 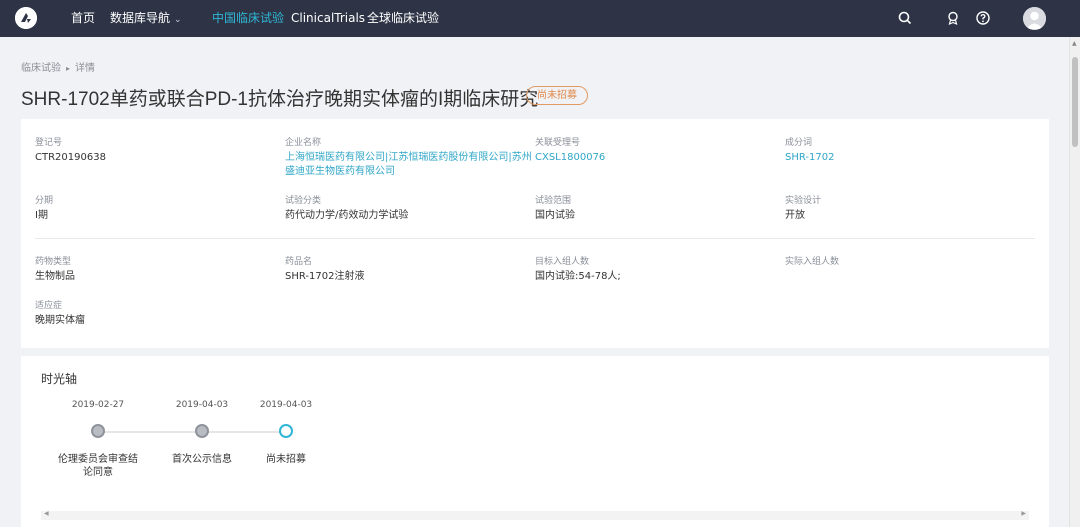 What do you see at coordinates (60, 320) in the screenshot?
I see `field-value: 晚期实体瘤` at bounding box center [60, 320].